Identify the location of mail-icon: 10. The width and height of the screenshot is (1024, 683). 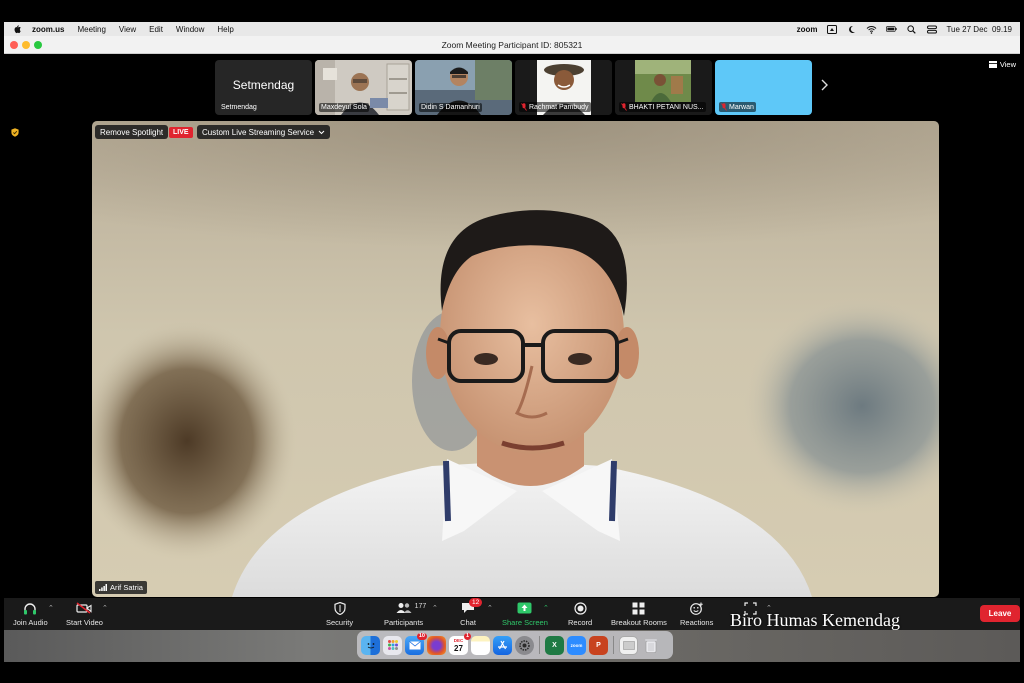
(416, 643).